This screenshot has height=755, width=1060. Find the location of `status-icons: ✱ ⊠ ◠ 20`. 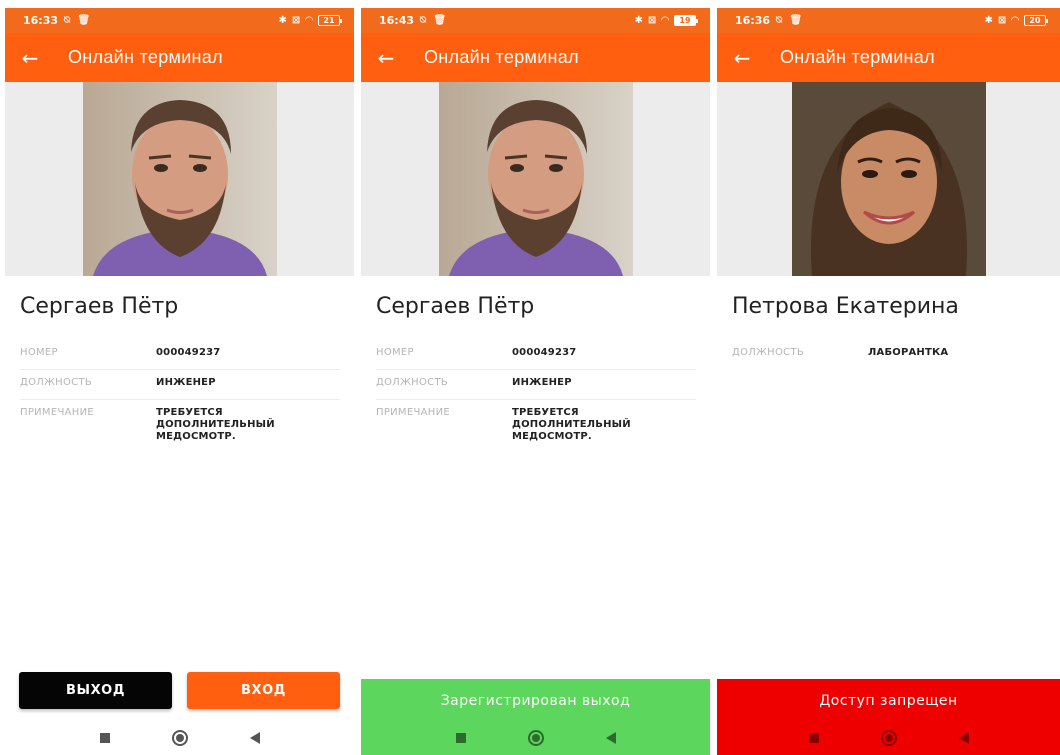

status-icons: ✱ ⊠ ◠ 20 is located at coordinates (1016, 20).